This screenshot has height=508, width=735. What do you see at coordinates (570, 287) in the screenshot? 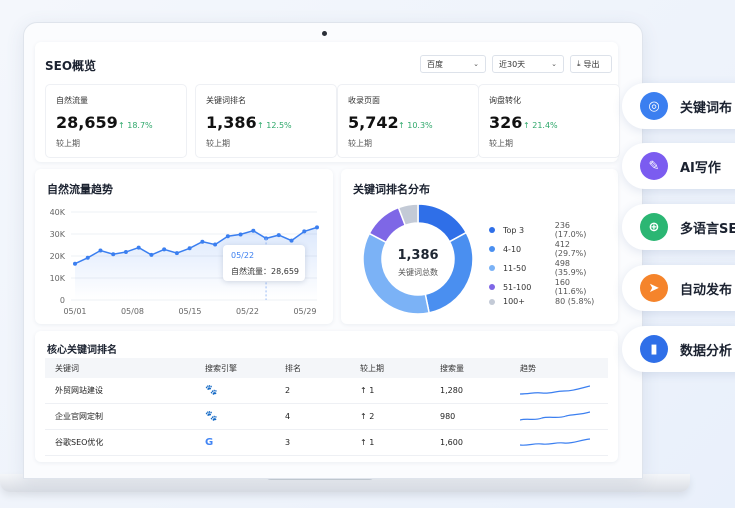
I see `legend-value: 160 (11.6%)` at bounding box center [570, 287].